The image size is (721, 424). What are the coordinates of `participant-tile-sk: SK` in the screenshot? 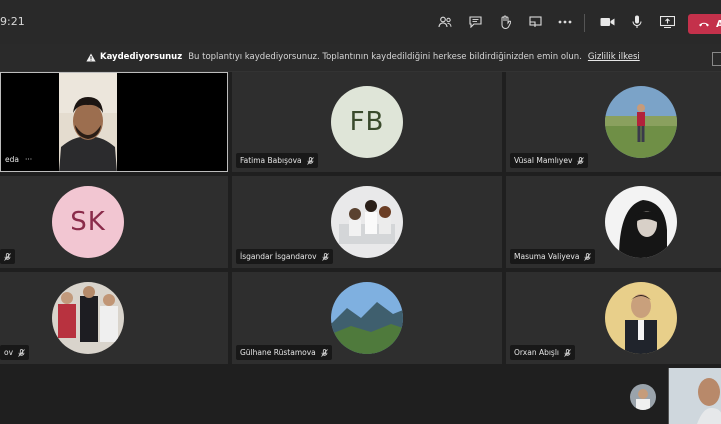 It's located at (114, 222).